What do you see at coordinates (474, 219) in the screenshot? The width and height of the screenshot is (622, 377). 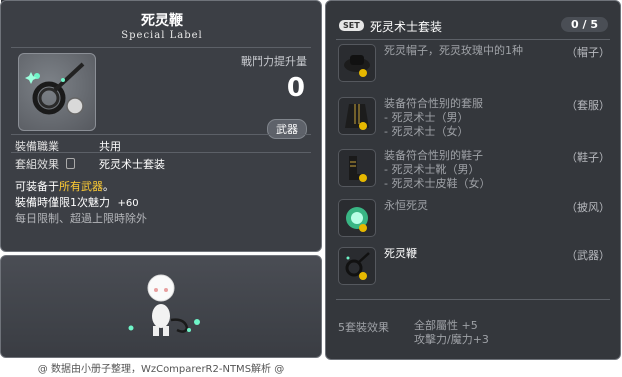 I see `set-item-cape: 永恒死灵 （披风）` at bounding box center [474, 219].